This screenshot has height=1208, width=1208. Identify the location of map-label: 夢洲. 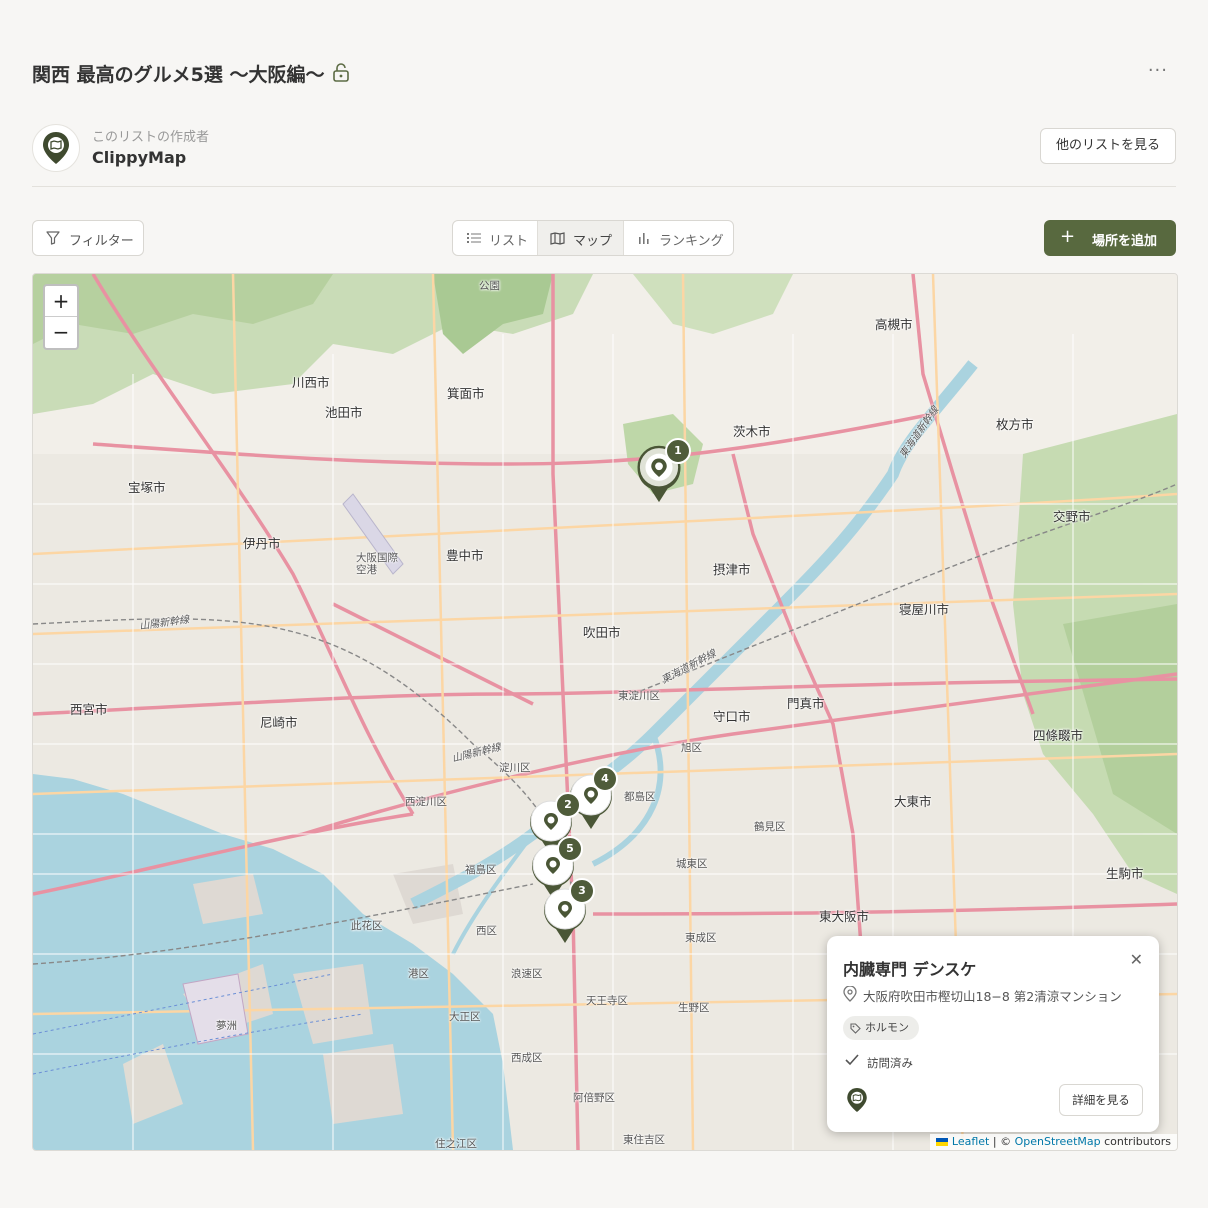
(226, 1026).